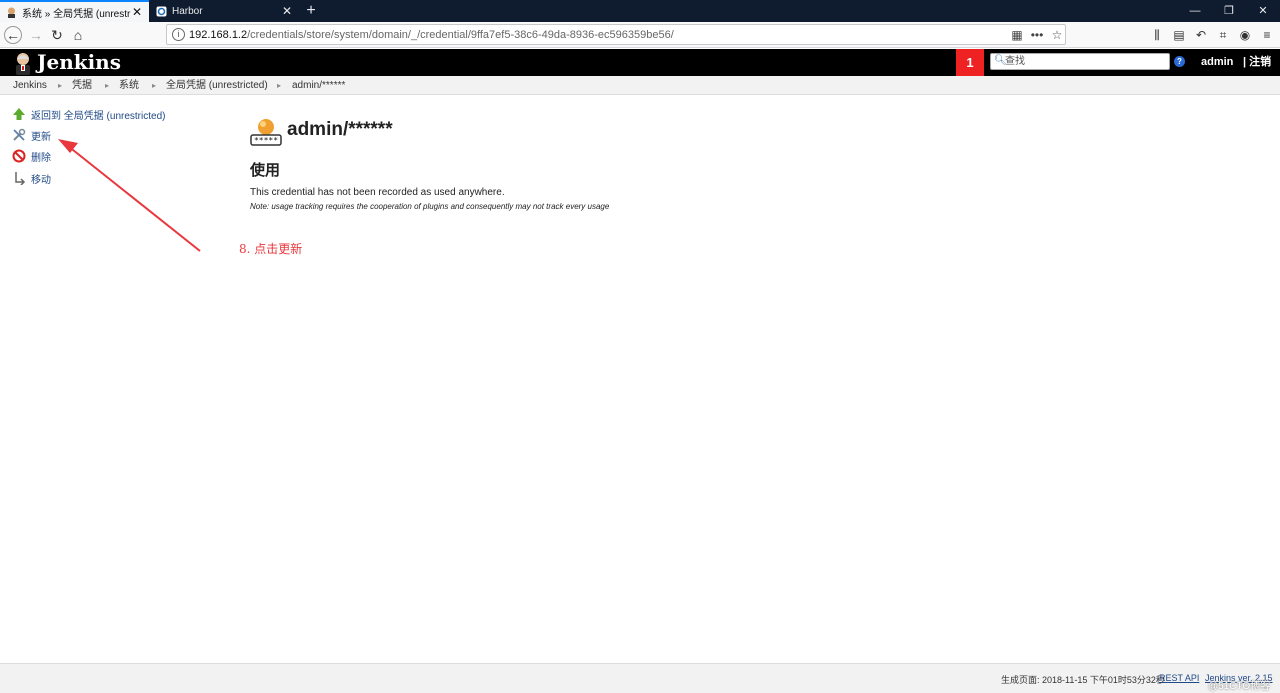  Describe the element at coordinates (76, 14) in the screenshot. I see `tab-title: 系统 » 全局凭据 (unrestricted)` at that location.